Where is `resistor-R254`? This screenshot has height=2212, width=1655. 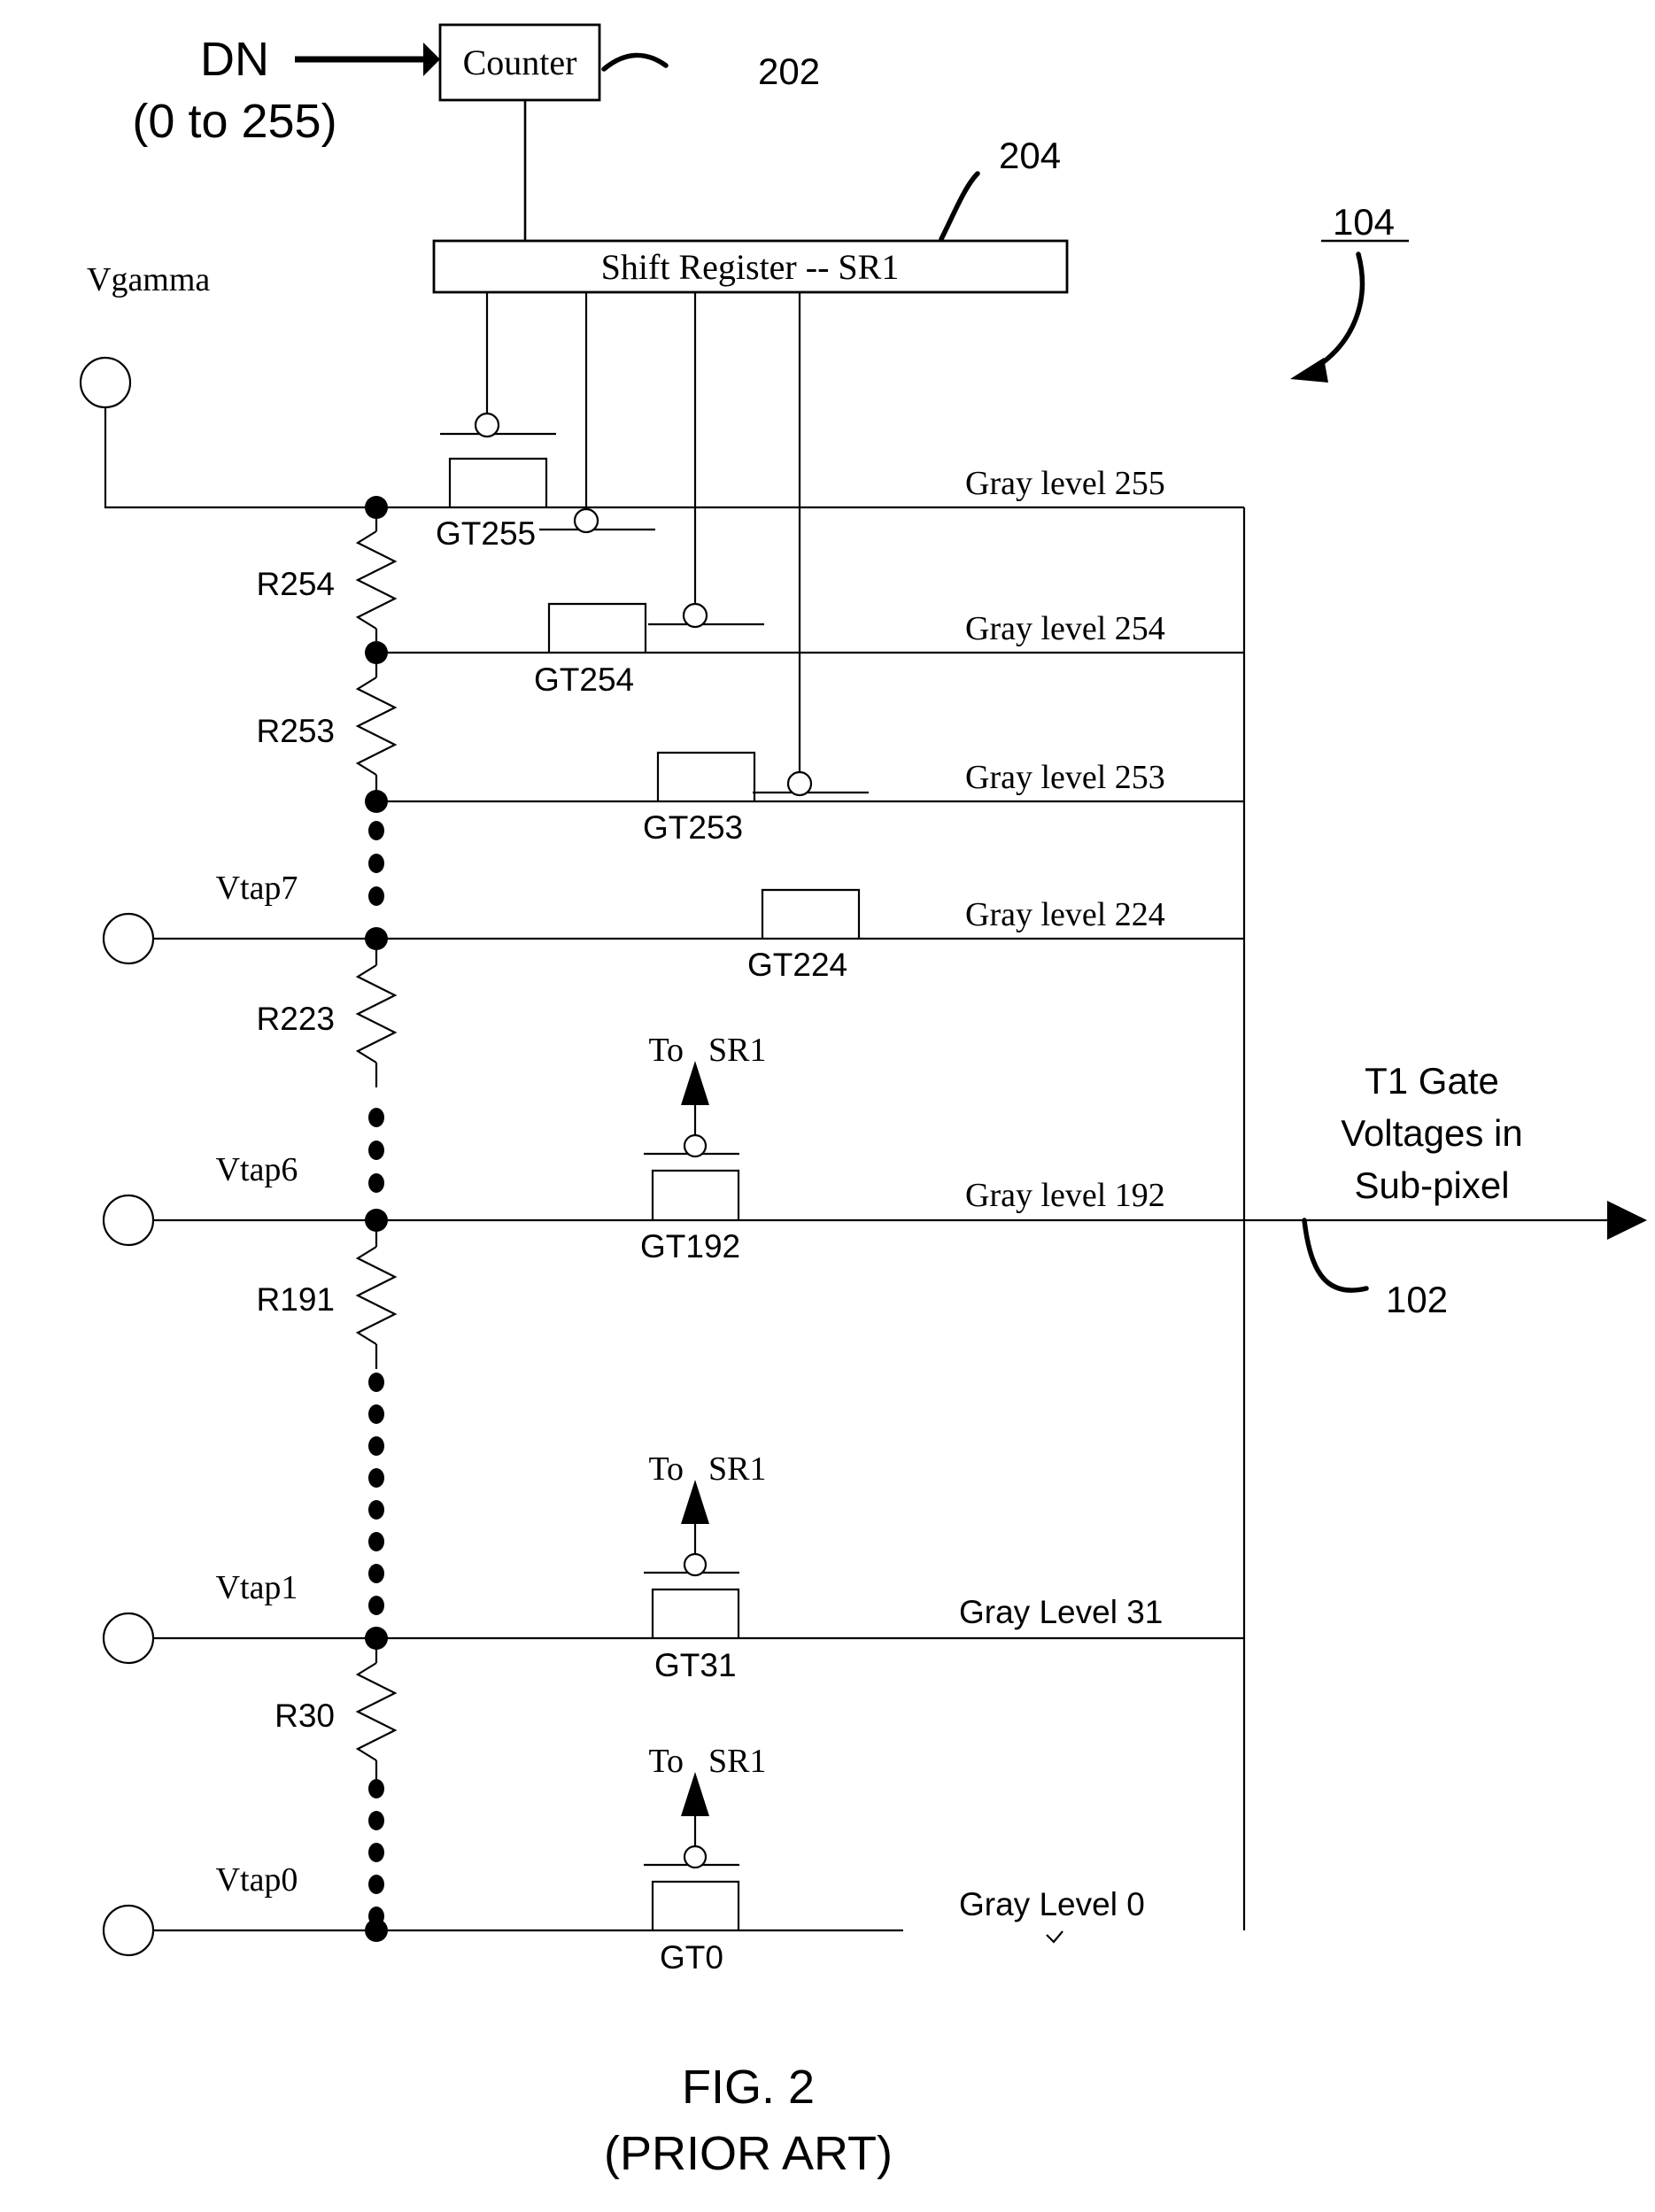
resistor-R254 is located at coordinates (376, 580).